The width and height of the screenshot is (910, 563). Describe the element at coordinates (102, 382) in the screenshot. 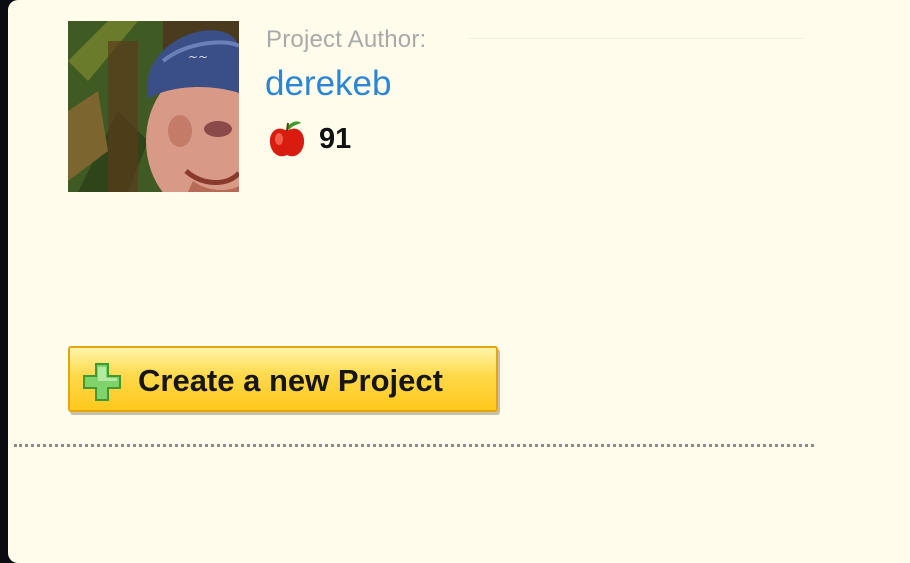

I see `plus-icon` at that location.